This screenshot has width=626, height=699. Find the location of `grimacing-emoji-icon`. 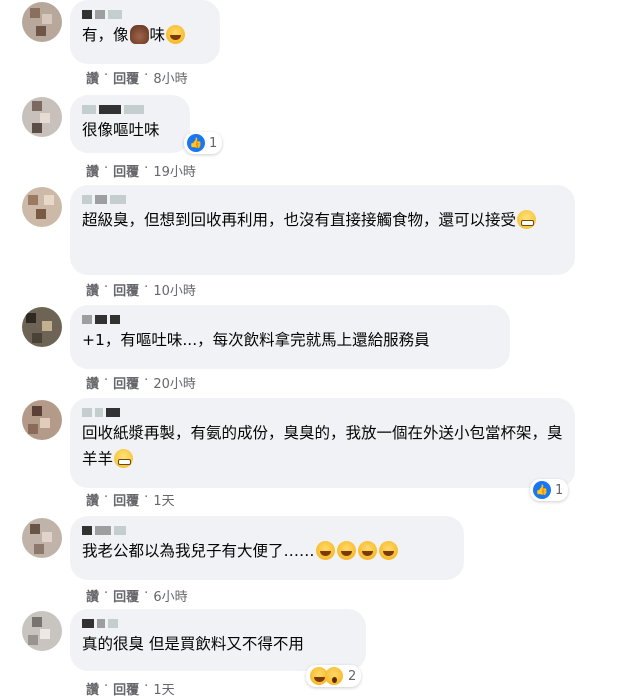

grimacing-emoji-icon is located at coordinates (124, 458).